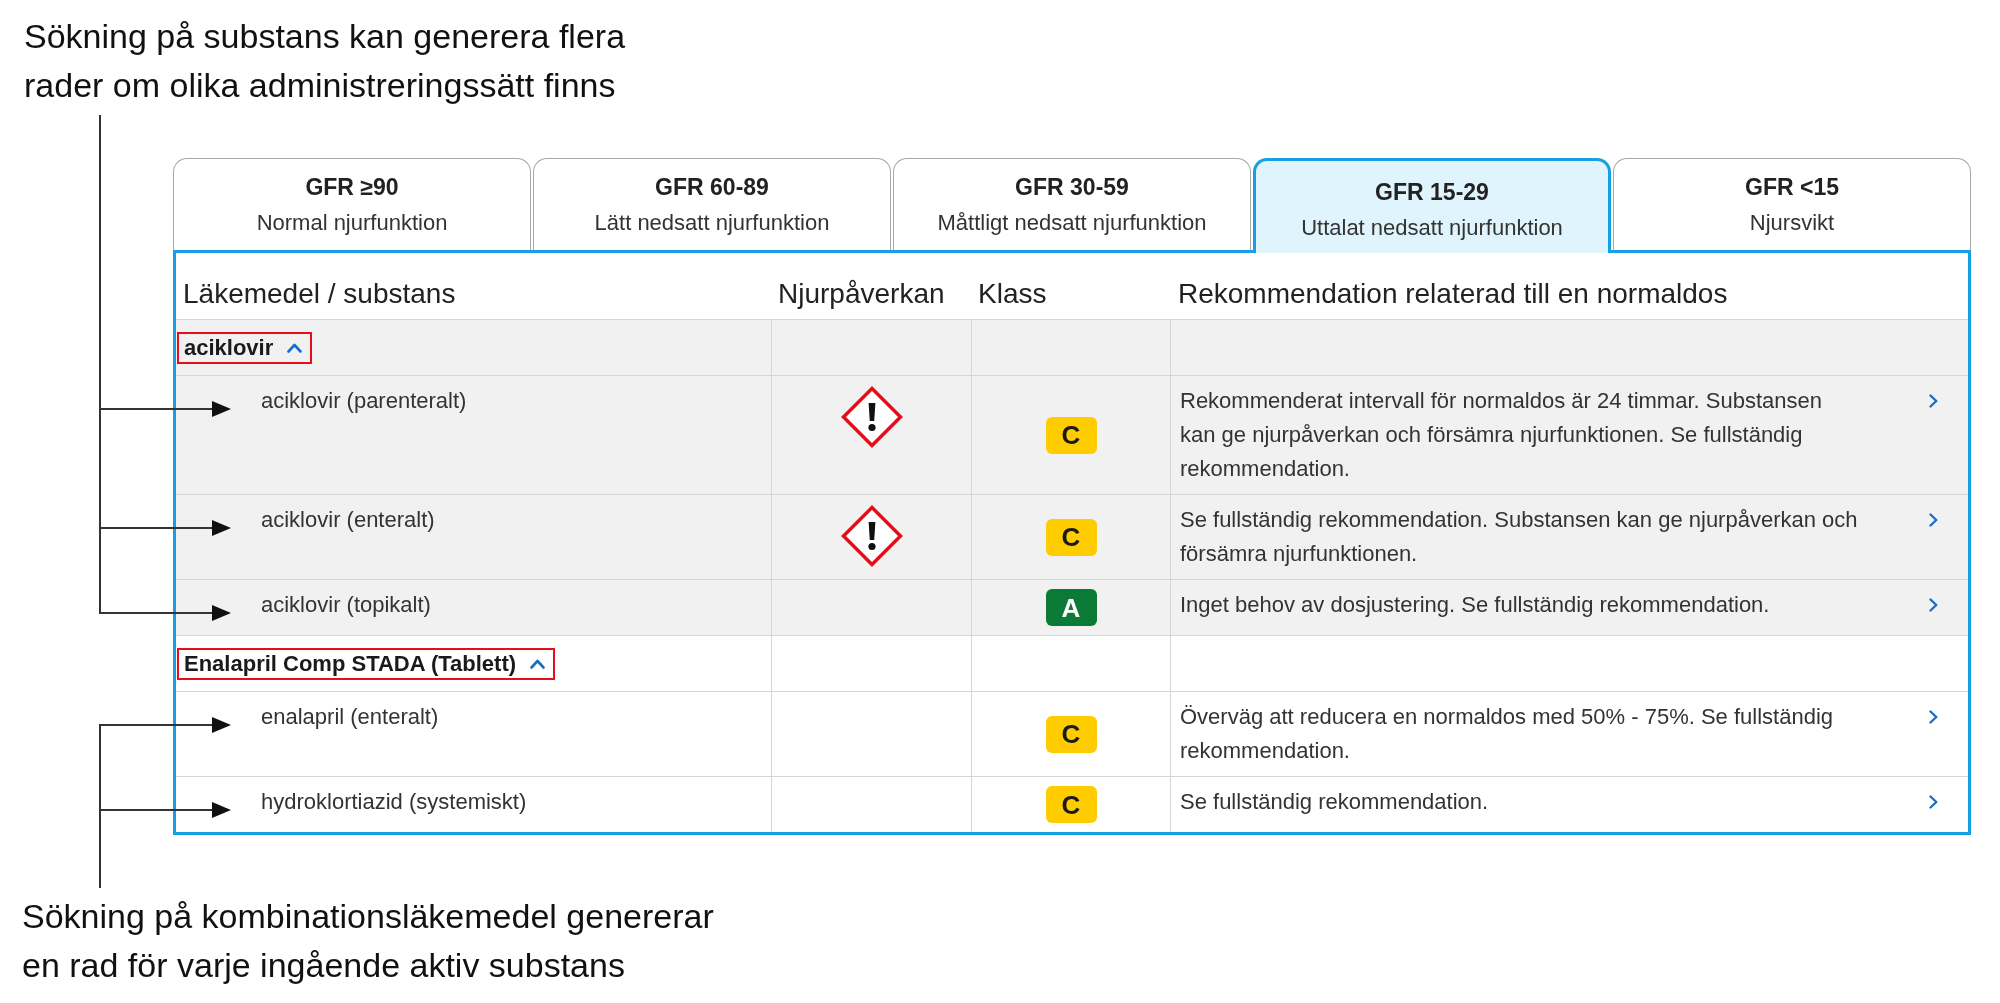 This screenshot has height=1003, width=2000. I want to click on column-header: Njurpåverkan, so click(861, 293).